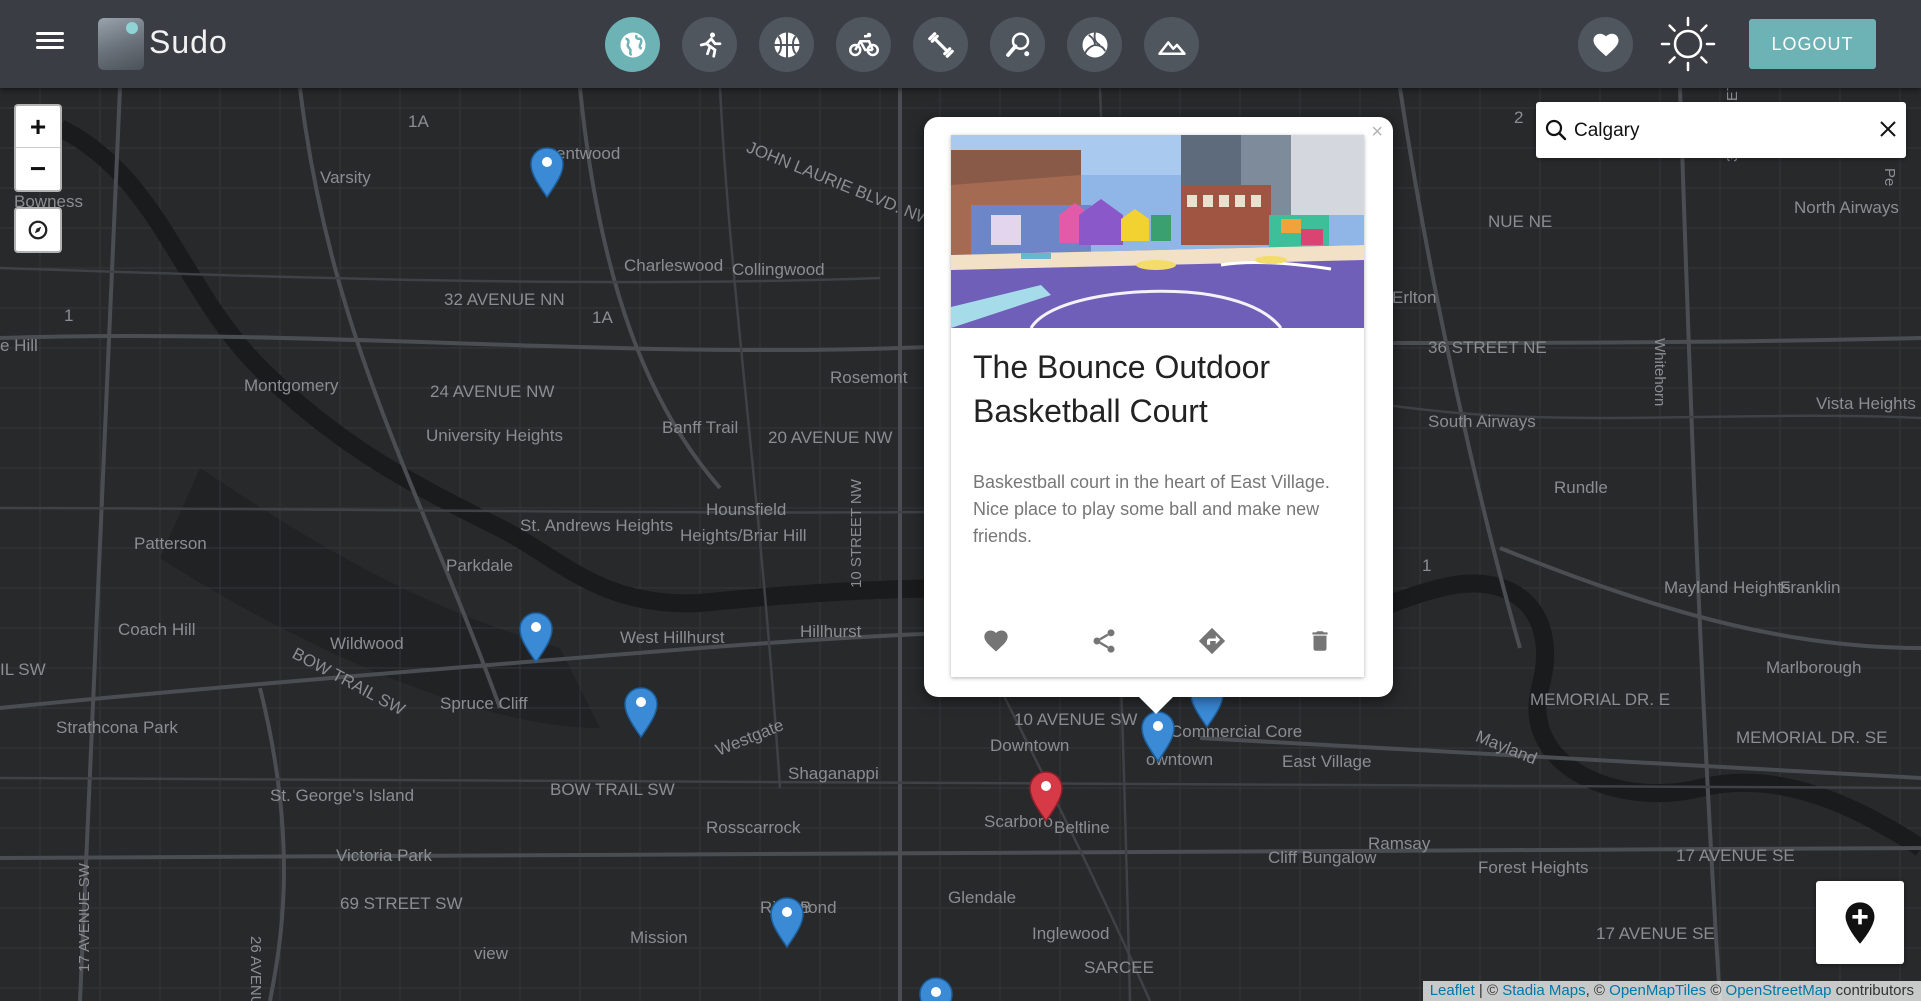 This screenshot has width=1921, height=1001. I want to click on map-label: Glendale, so click(982, 897).